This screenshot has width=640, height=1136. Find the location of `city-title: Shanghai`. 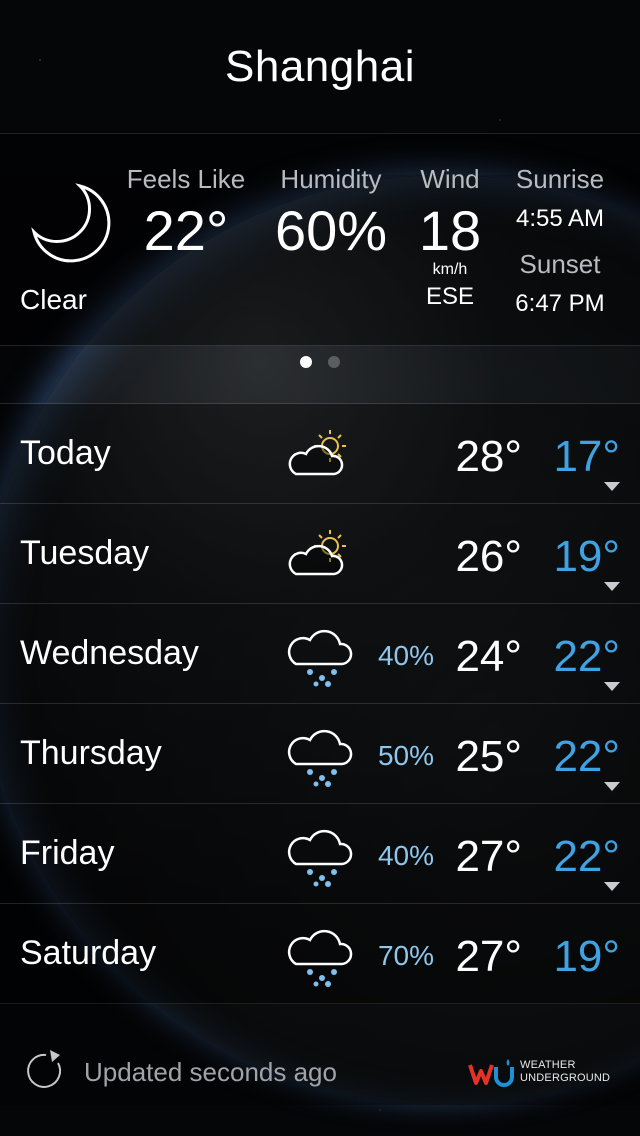

city-title: Shanghai is located at coordinates (320, 66).